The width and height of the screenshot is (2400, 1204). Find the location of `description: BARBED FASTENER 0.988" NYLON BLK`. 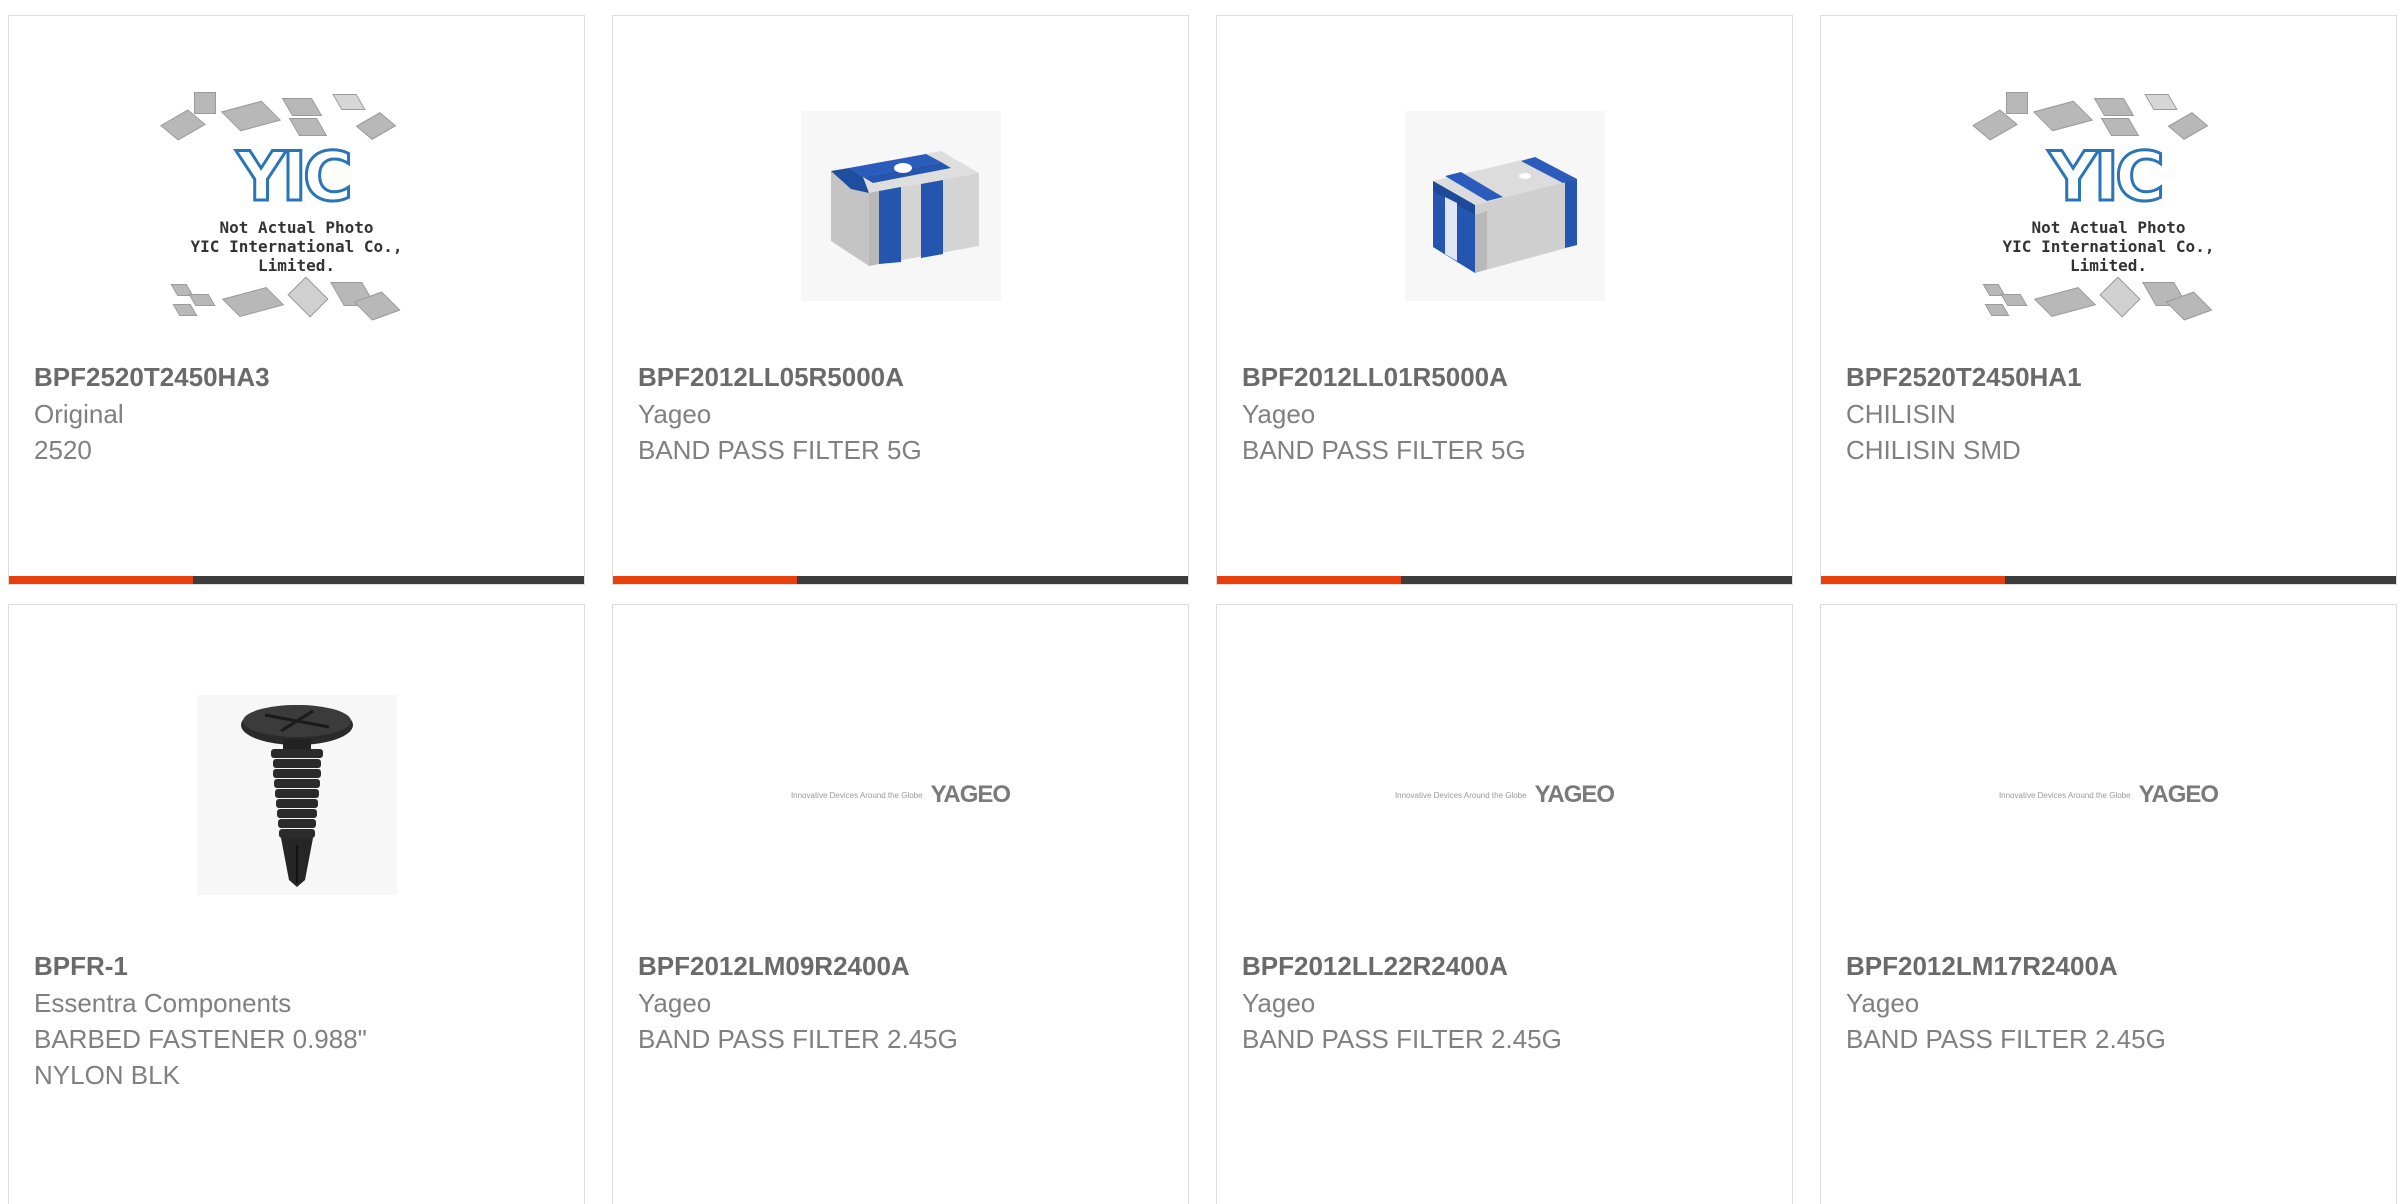

description: BARBED FASTENER 0.988" NYLON BLK is located at coordinates (200, 1057).